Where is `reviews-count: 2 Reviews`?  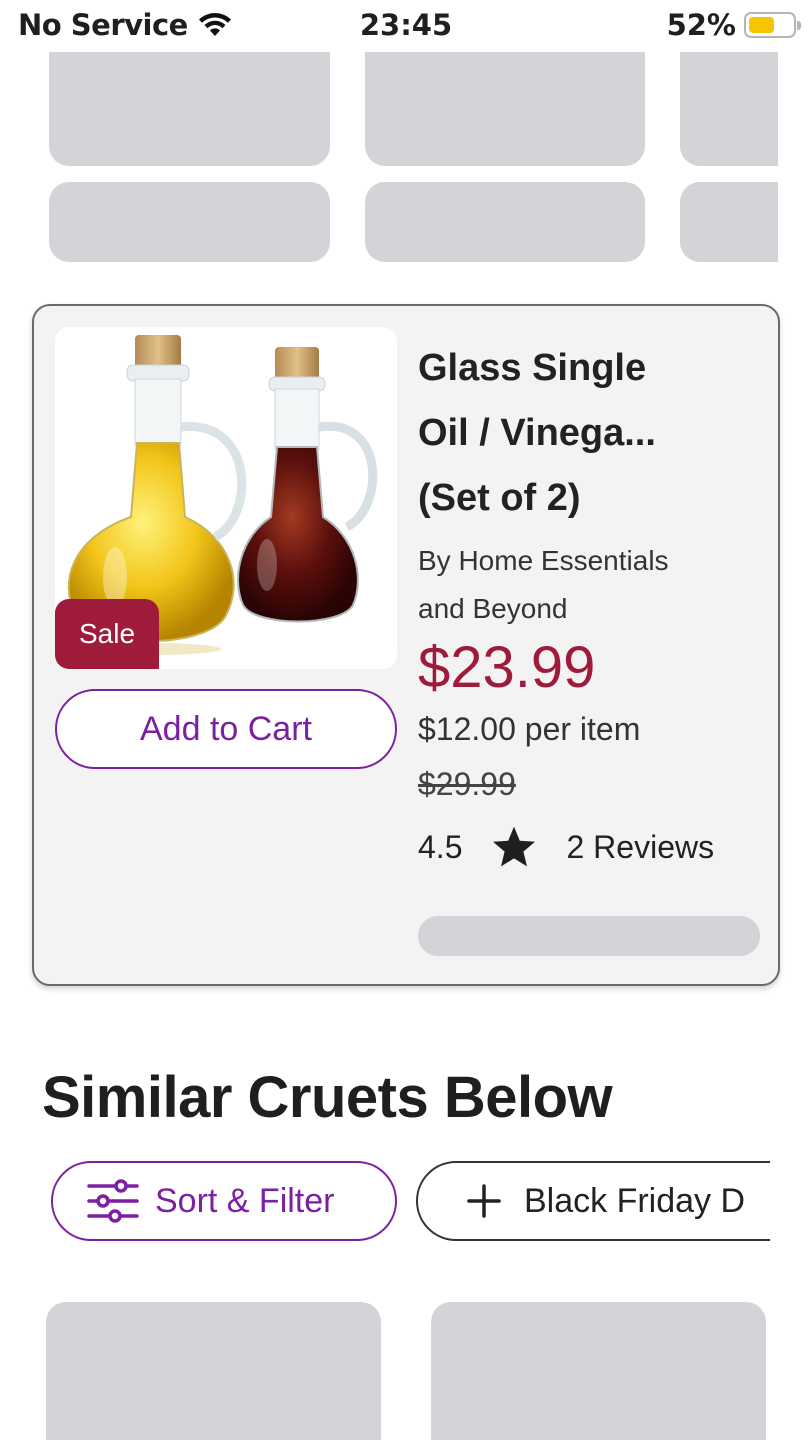 reviews-count: 2 Reviews is located at coordinates (640, 846).